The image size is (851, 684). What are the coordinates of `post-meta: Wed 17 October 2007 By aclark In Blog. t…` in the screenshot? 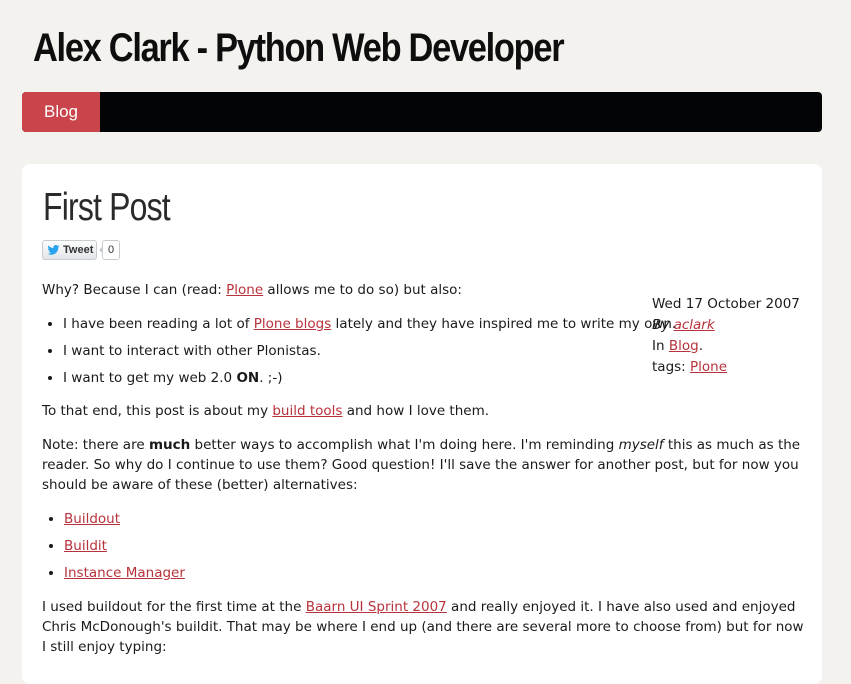 It's located at (737, 336).